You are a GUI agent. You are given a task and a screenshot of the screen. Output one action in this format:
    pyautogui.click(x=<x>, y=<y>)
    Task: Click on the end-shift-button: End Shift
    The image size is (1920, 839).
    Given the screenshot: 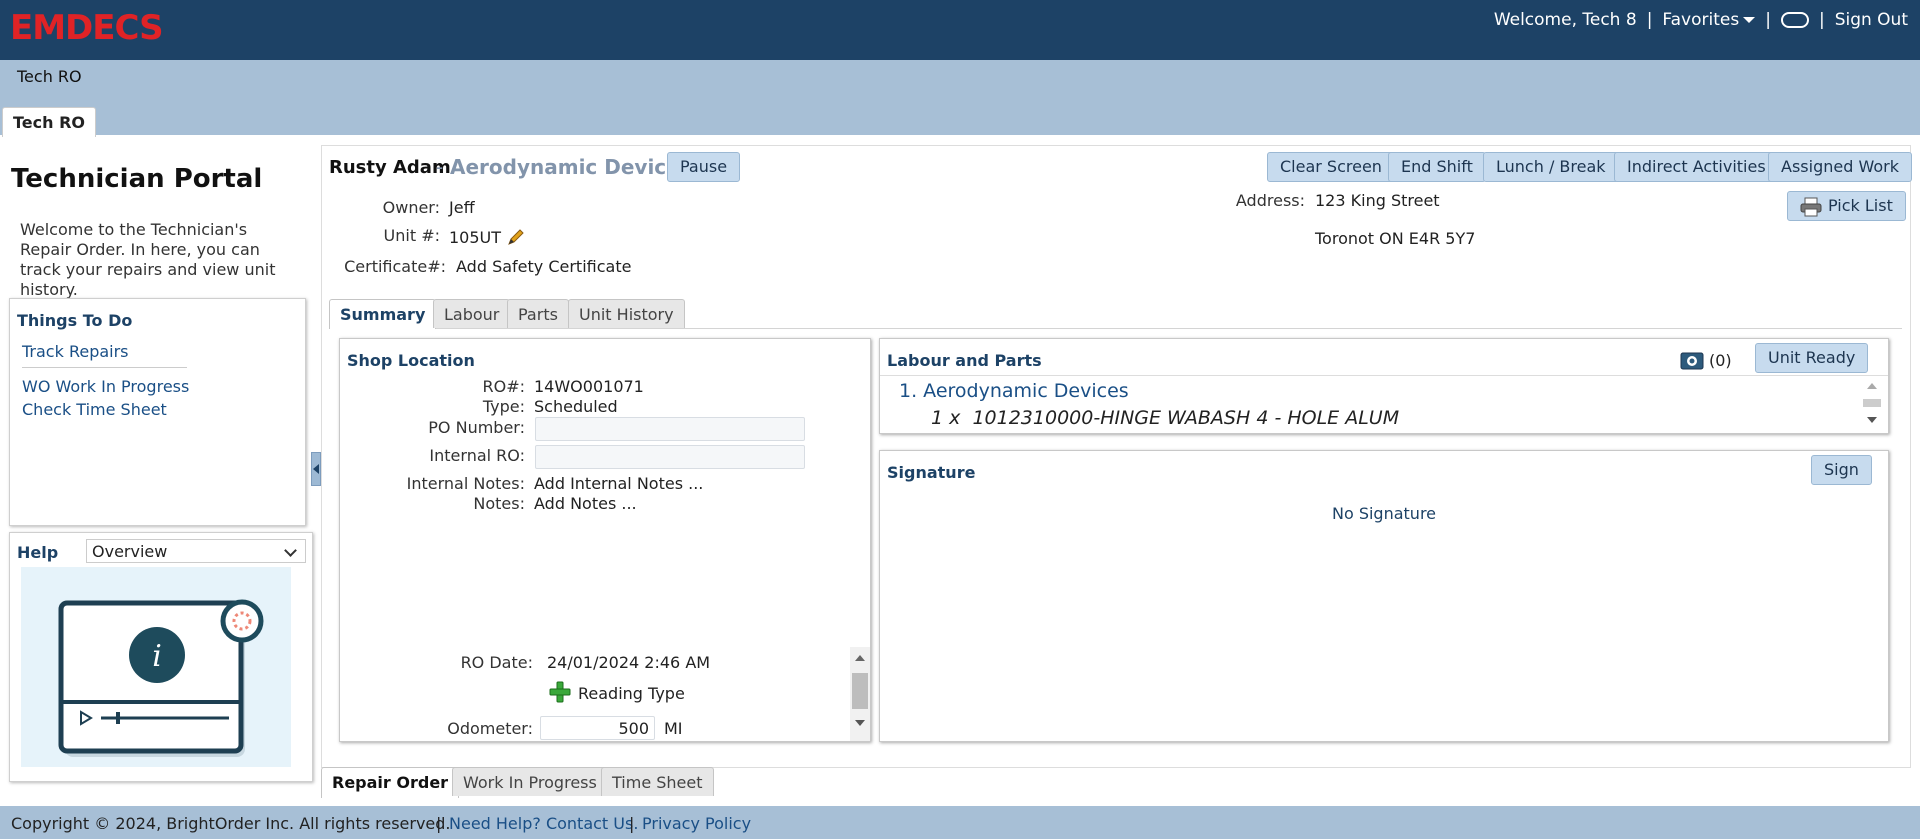 What is the action you would take?
    pyautogui.click(x=1437, y=167)
    